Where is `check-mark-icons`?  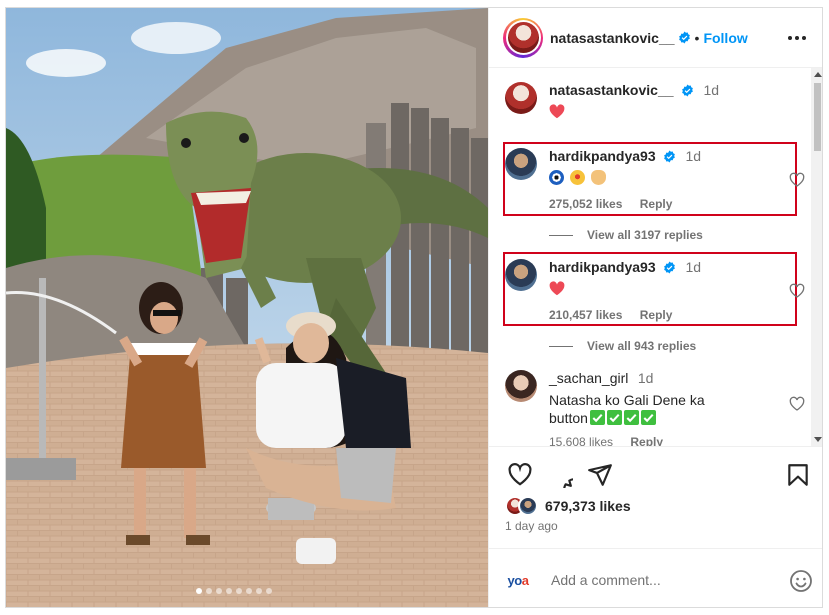 check-mark-icons is located at coordinates (622, 418).